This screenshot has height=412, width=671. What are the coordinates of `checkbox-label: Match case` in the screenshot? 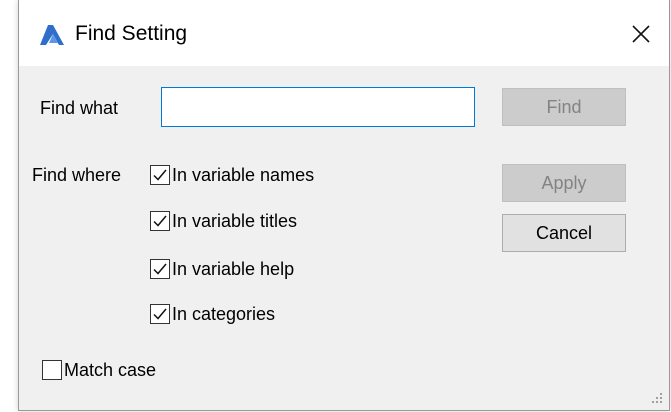 It's located at (110, 370).